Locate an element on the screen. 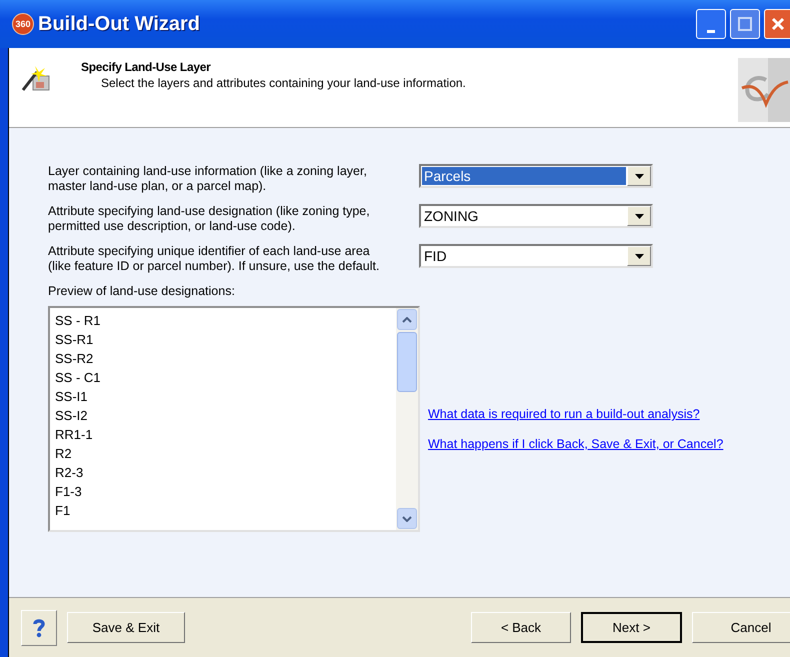 The height and width of the screenshot is (657, 790). scroll-down-icon is located at coordinates (407, 518).